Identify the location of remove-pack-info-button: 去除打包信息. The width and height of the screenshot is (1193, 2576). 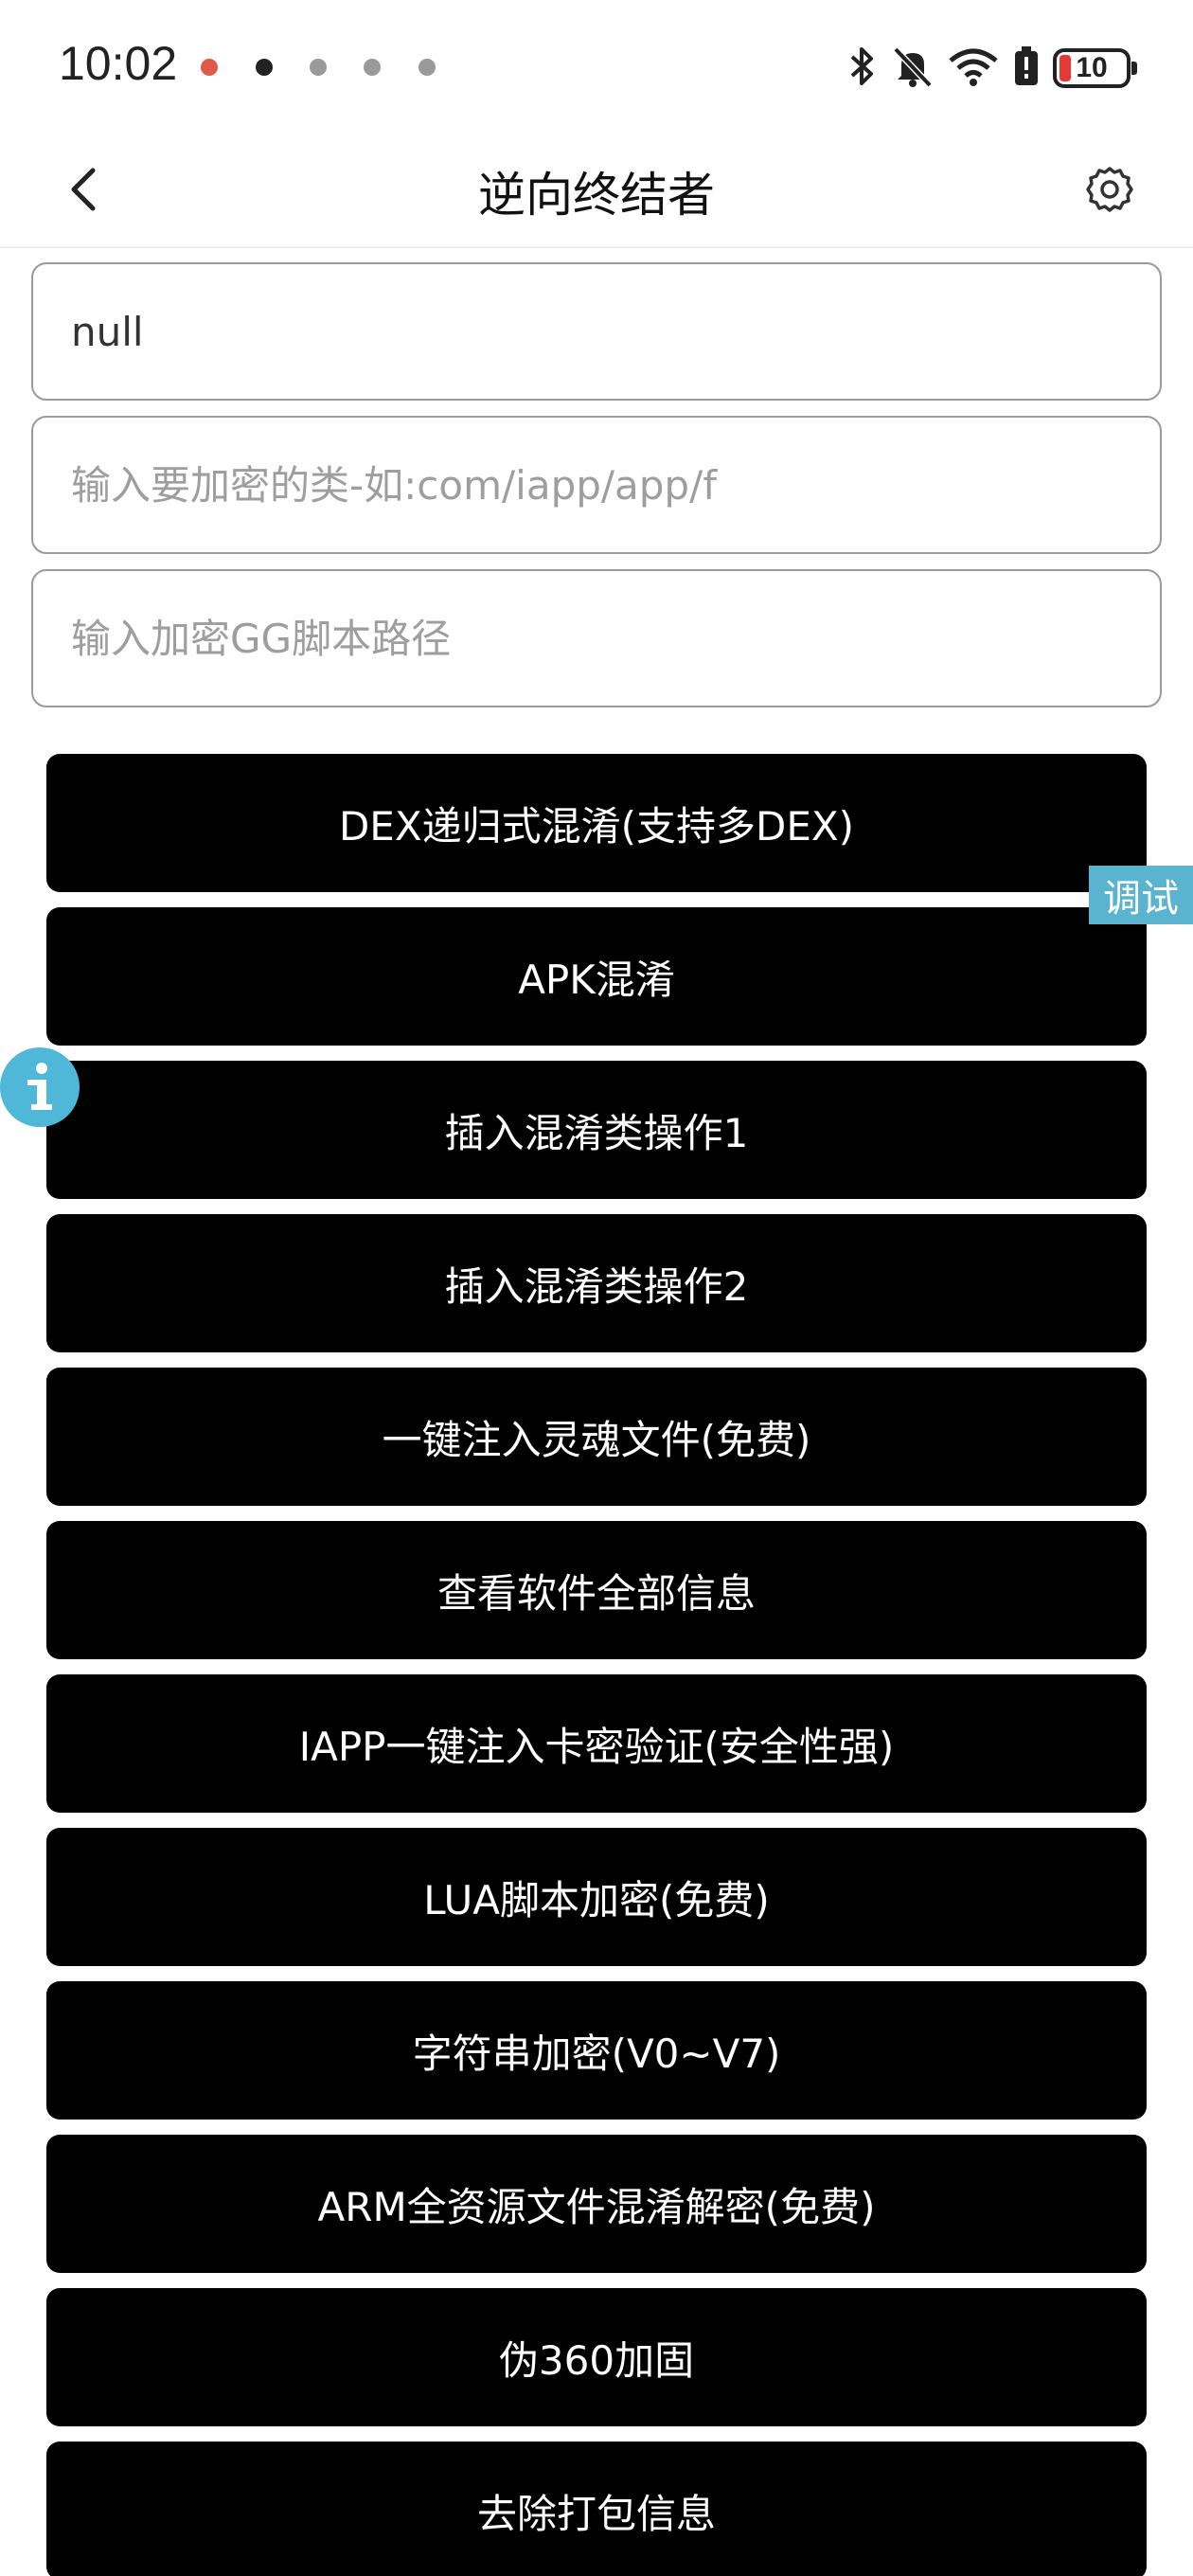
(596, 2509).